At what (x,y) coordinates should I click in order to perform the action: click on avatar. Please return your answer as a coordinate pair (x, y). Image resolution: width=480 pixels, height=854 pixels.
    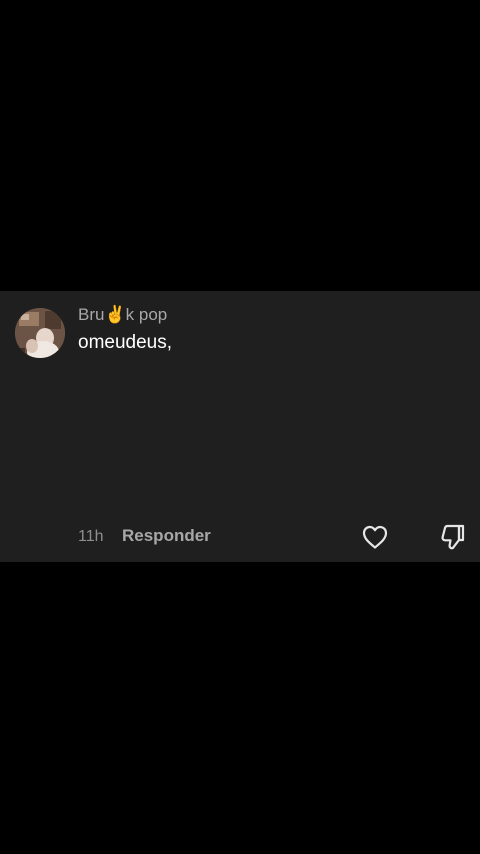
    Looking at the image, I should click on (40, 333).